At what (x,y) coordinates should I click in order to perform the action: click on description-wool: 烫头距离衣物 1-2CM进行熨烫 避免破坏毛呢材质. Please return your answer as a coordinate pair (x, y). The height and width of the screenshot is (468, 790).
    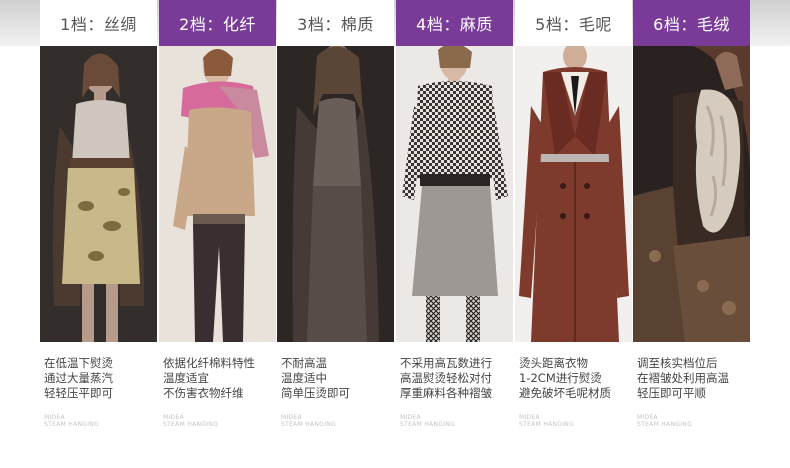
    Looking at the image, I should click on (577, 378).